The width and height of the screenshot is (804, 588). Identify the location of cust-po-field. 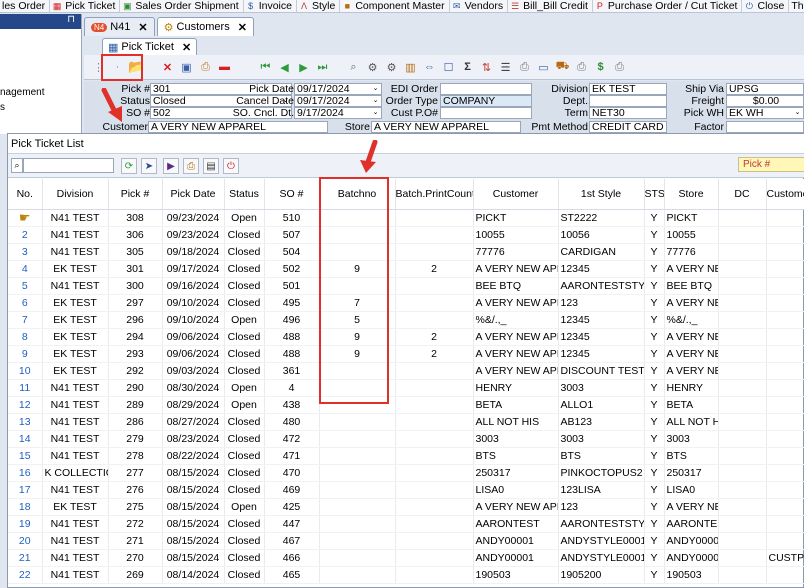
(486, 113).